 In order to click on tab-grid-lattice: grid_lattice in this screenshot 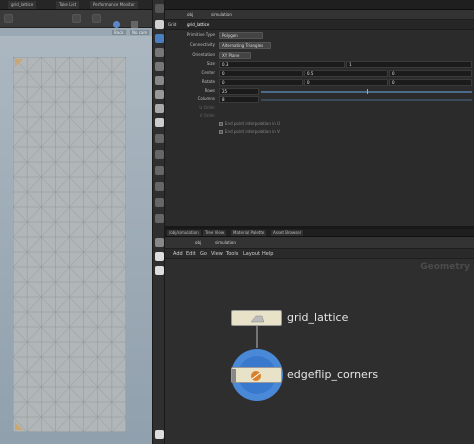, I will do `click(22, 5)`.